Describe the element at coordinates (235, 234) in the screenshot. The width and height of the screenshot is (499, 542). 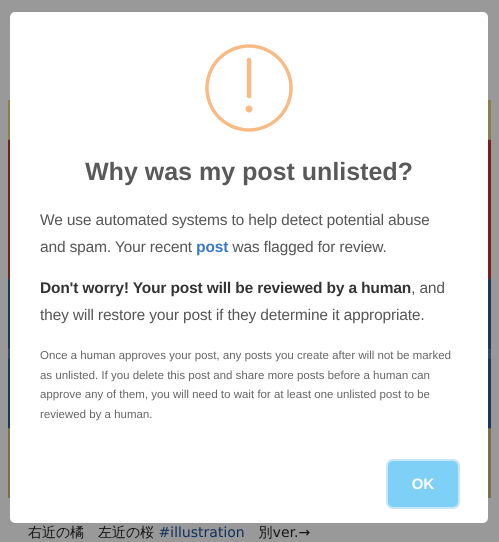
I see `dialog-text: We use automated systems to help detect potential abuse and spam. Your recent post was flagged for review.` at that location.